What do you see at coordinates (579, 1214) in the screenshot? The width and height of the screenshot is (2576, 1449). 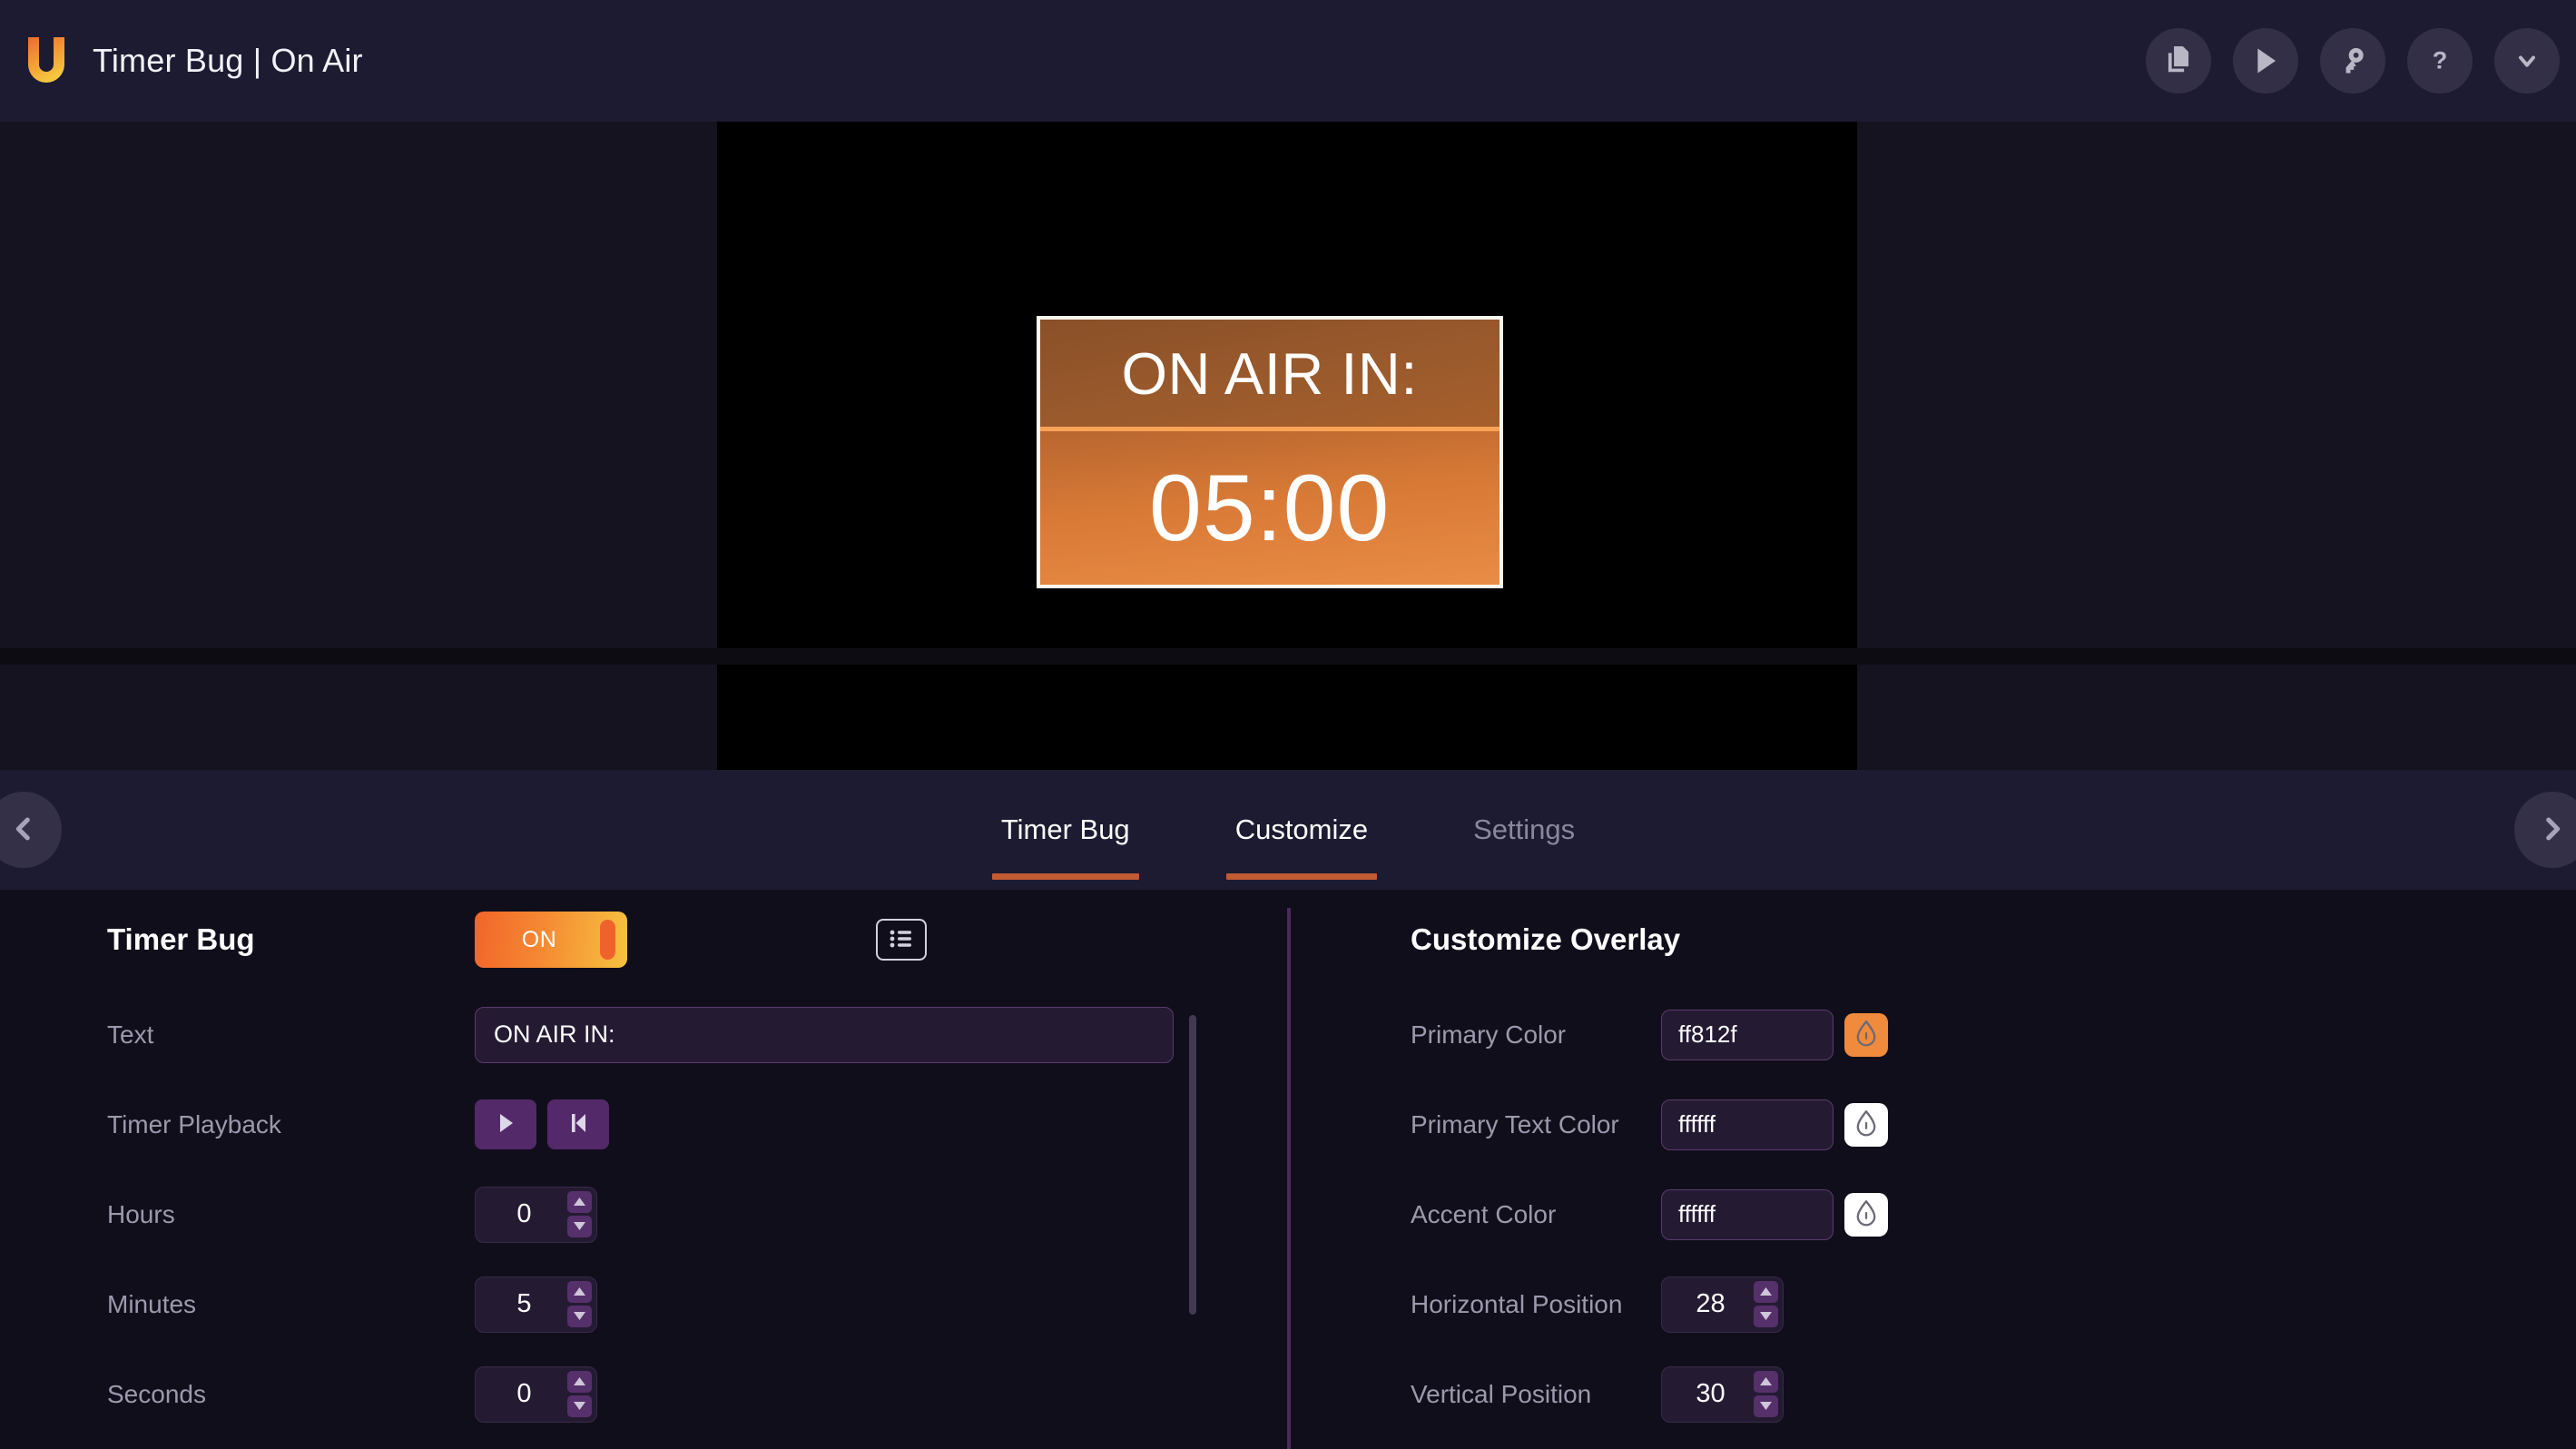 I see `hours-stepper-buttons` at bounding box center [579, 1214].